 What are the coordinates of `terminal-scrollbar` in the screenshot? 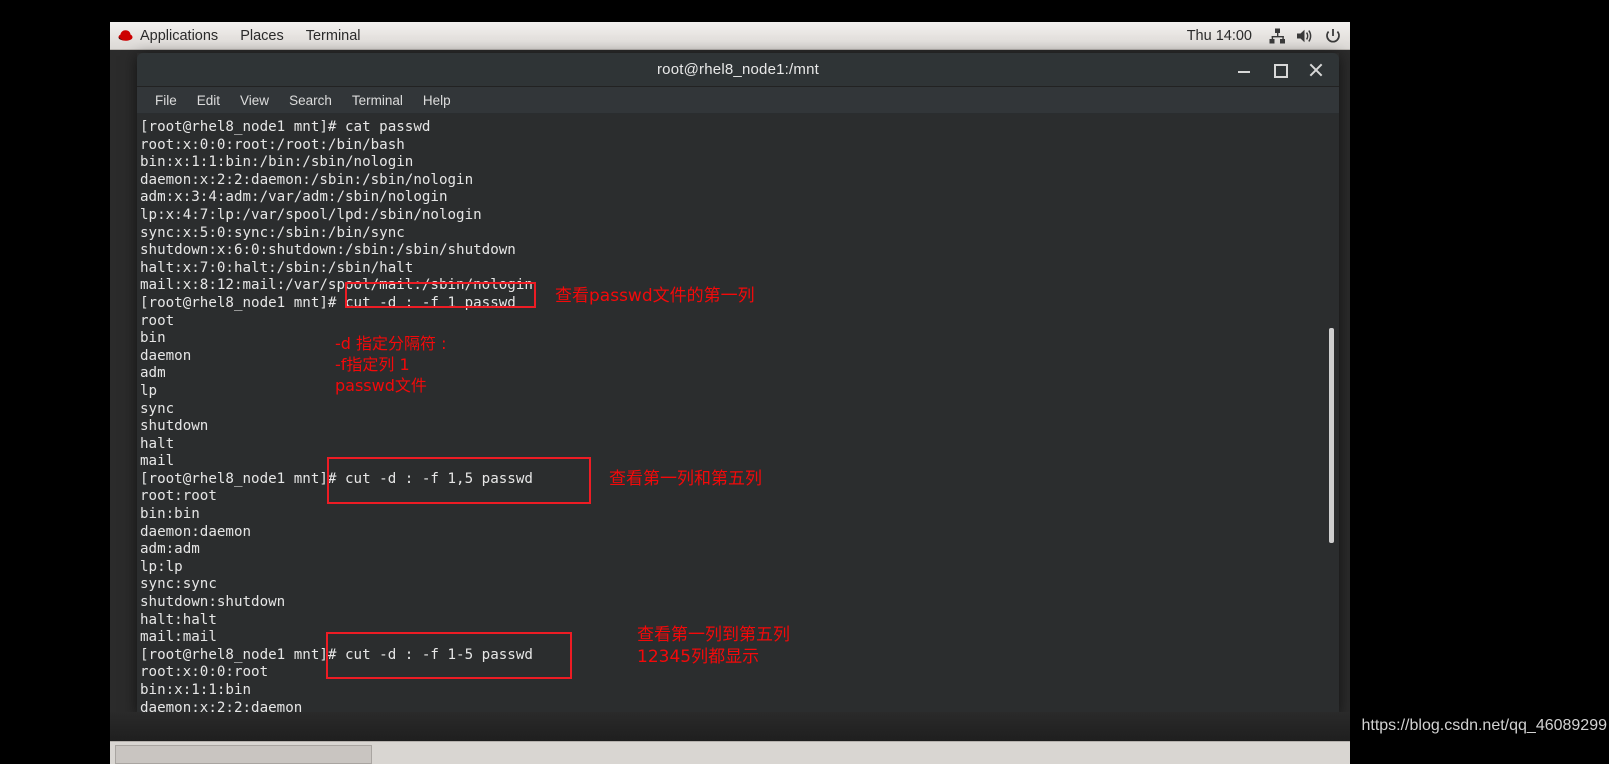 It's located at (1330, 414).